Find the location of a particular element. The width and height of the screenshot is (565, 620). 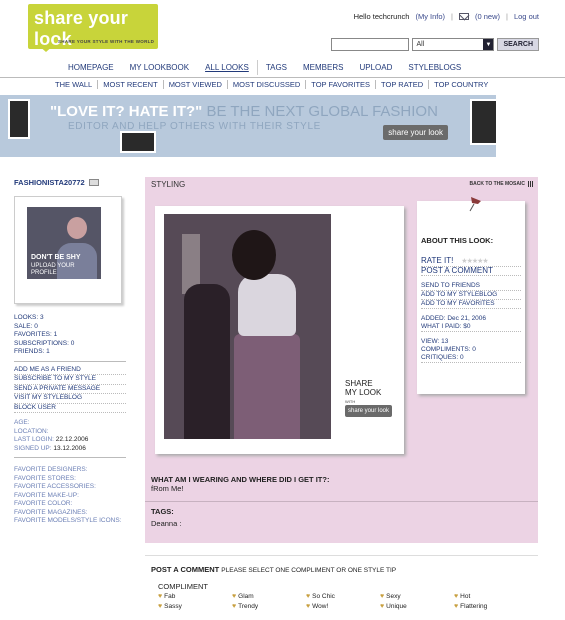

nav-tags: TAGS is located at coordinates (276, 67).